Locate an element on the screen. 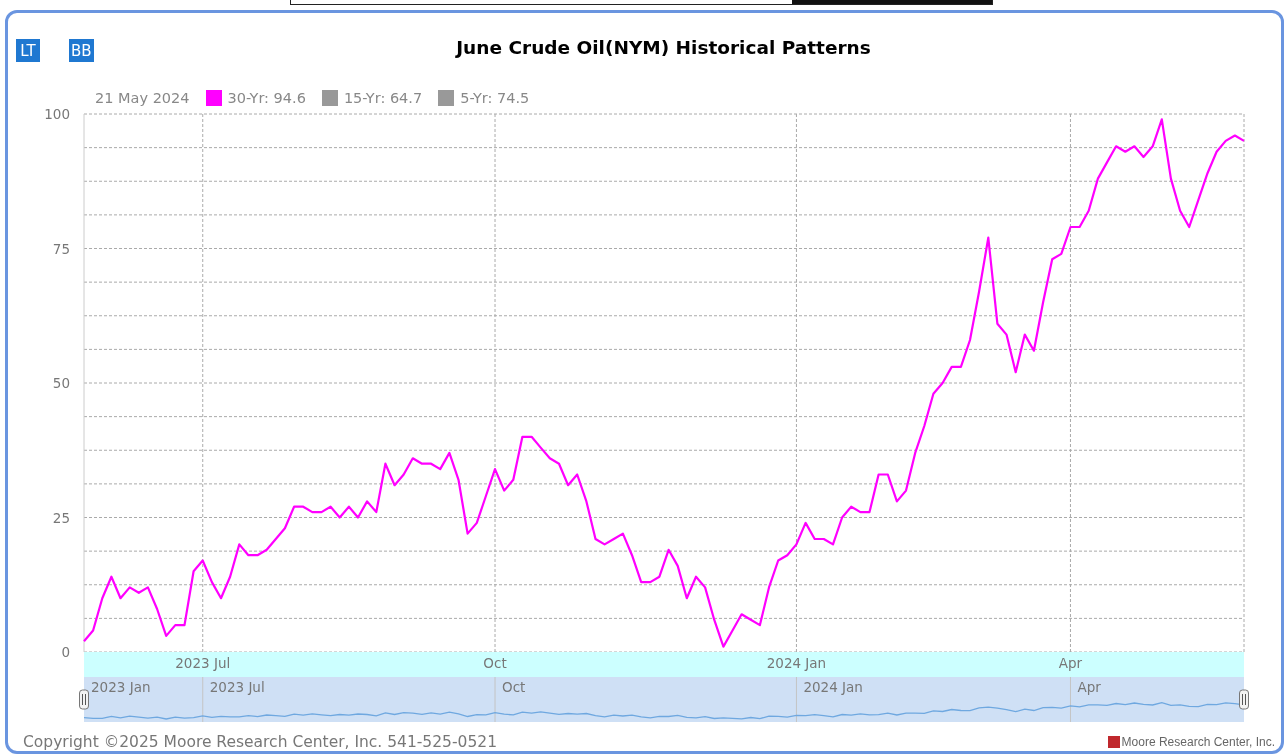  legend-item: 15-Yr: 64.7 is located at coordinates (372, 98).